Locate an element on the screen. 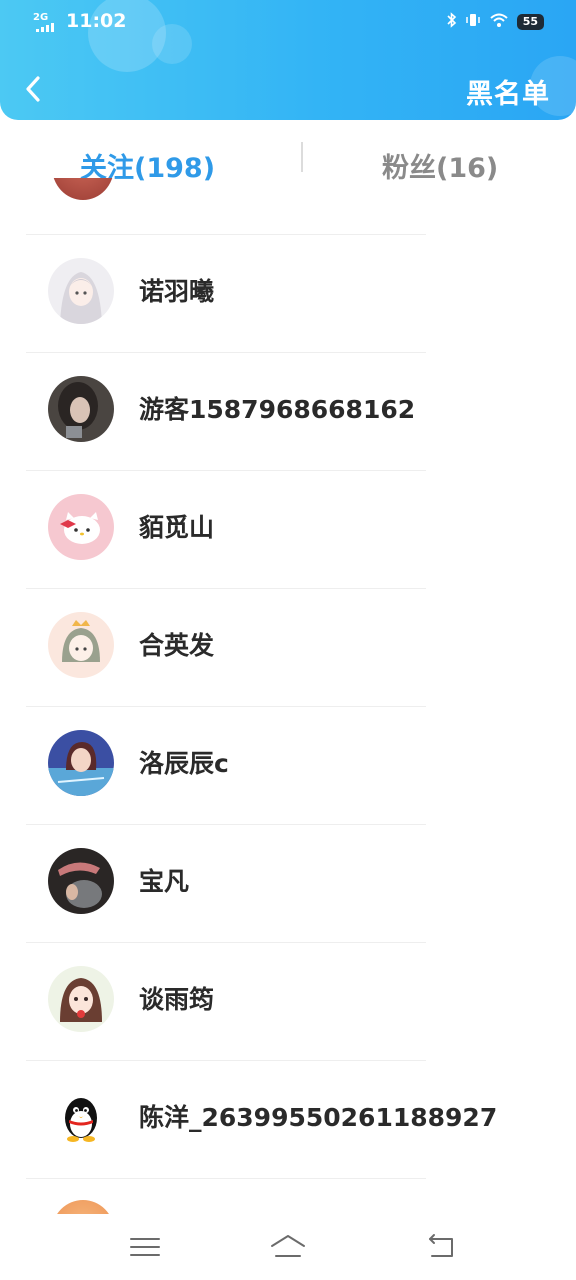  qq-penguin-icon is located at coordinates (81, 1117).